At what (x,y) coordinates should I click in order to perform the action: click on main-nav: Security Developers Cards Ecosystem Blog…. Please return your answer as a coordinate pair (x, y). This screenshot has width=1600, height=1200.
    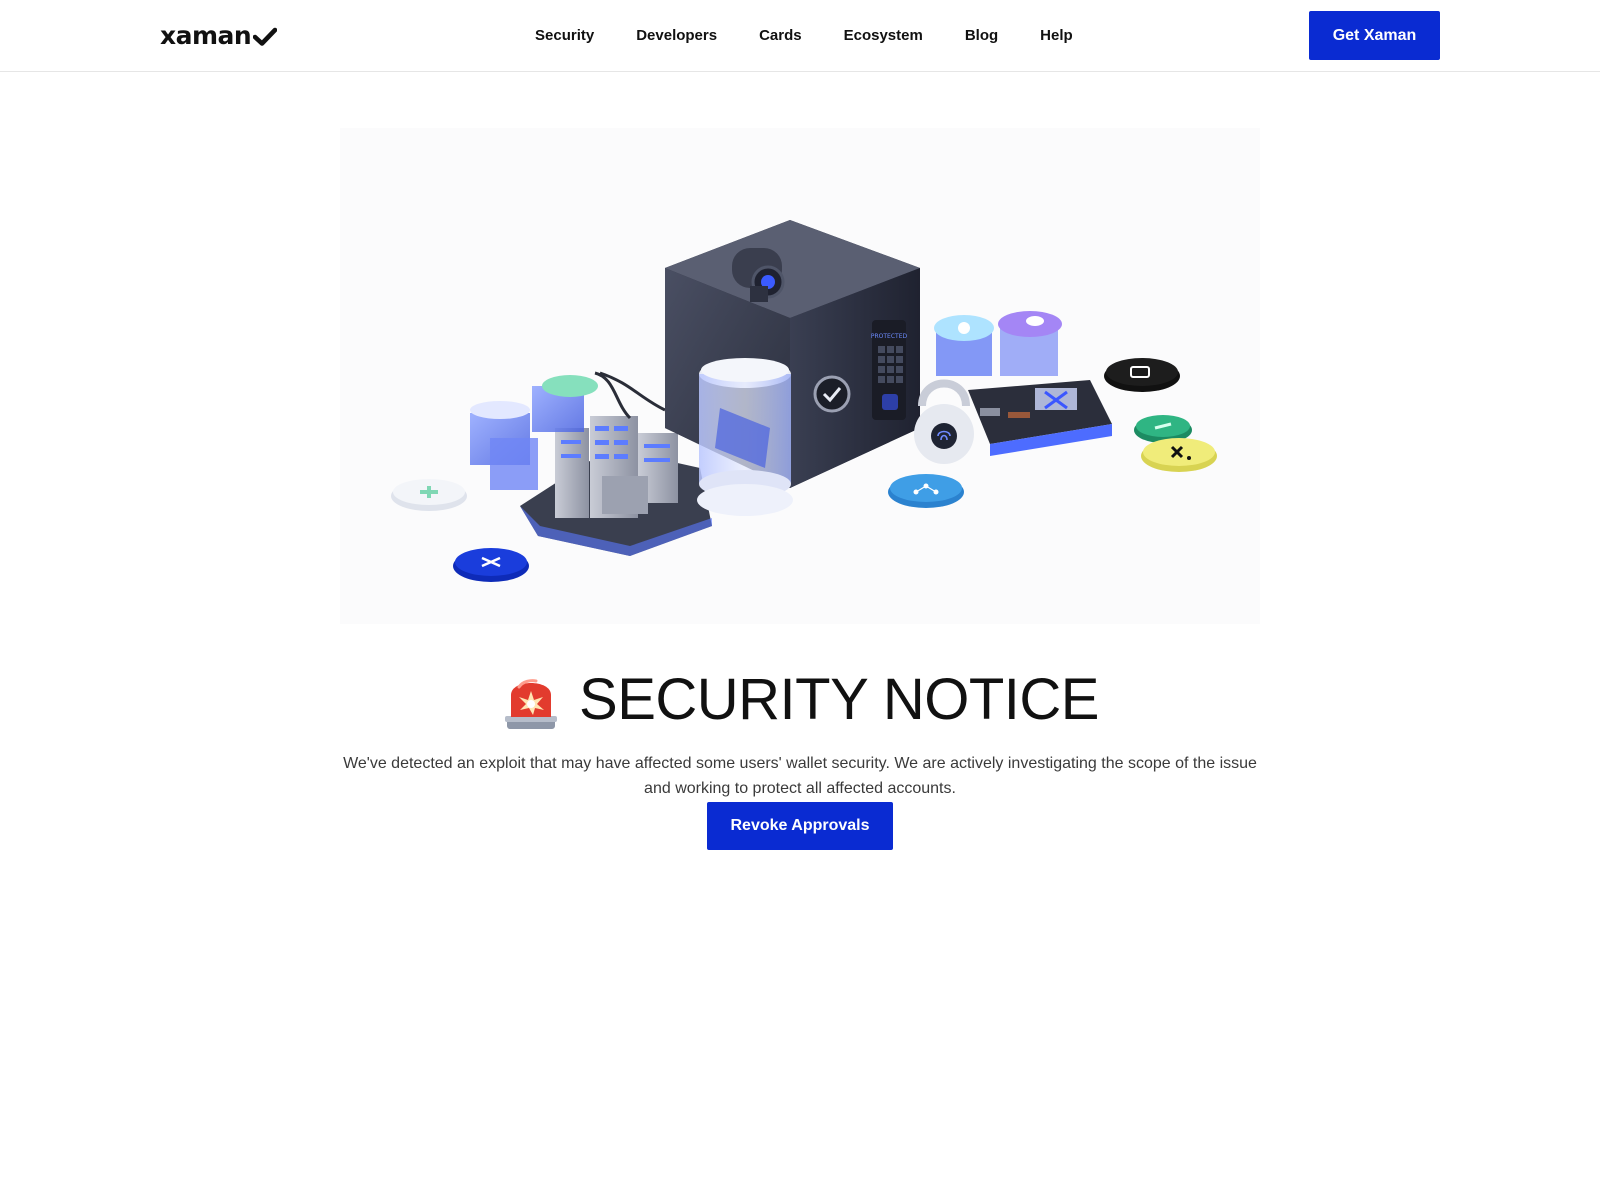
    Looking at the image, I should click on (804, 36).